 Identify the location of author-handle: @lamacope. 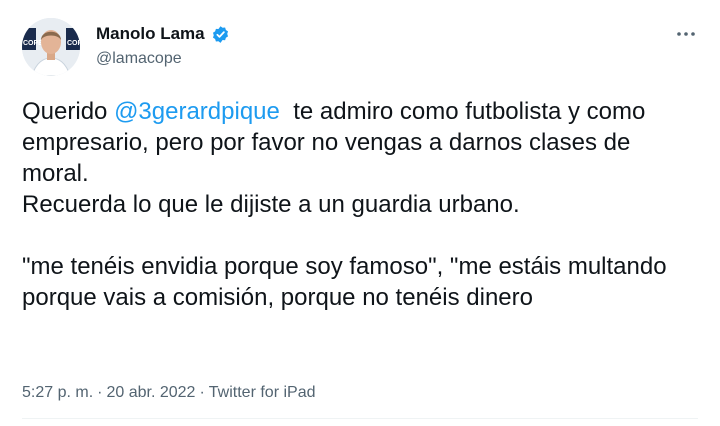
(139, 59).